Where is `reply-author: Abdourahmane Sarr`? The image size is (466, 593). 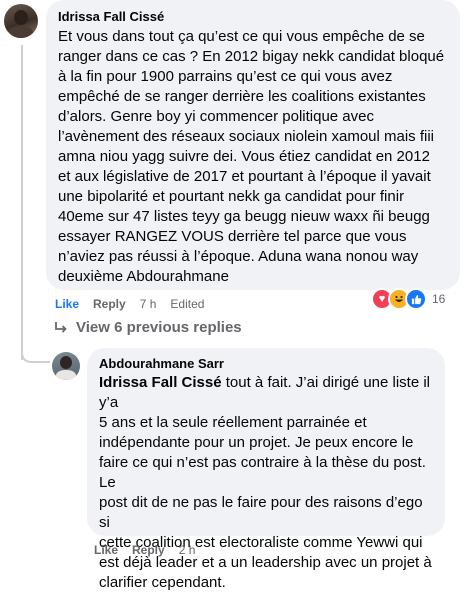
reply-author: Abdourahmane Sarr is located at coordinates (266, 363).